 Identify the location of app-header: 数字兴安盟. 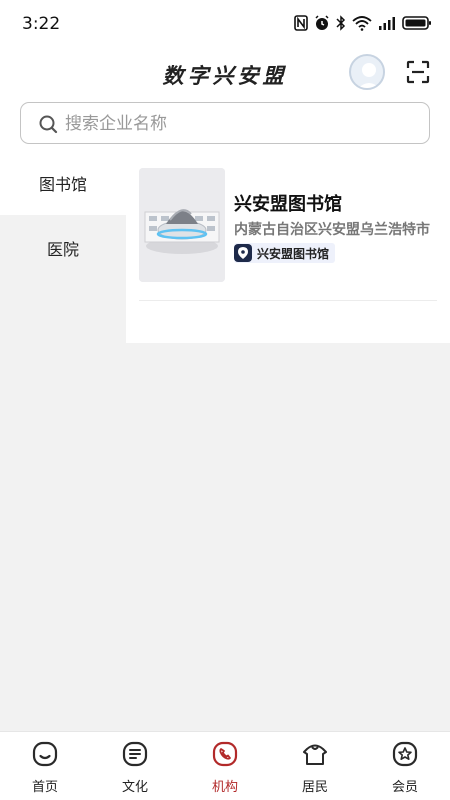
(225, 75).